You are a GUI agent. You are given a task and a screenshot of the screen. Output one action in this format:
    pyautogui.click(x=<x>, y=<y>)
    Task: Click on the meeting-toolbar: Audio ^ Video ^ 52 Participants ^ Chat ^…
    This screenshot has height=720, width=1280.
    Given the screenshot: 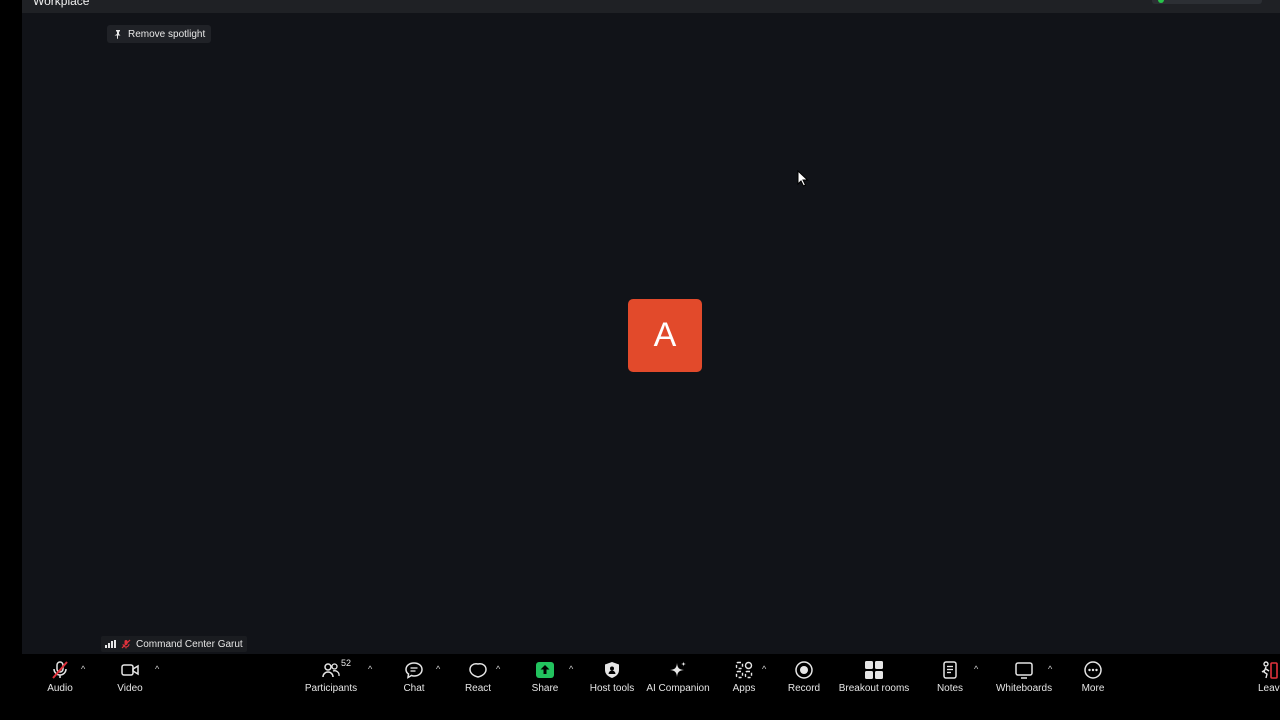 What is the action you would take?
    pyautogui.click(x=640, y=687)
    